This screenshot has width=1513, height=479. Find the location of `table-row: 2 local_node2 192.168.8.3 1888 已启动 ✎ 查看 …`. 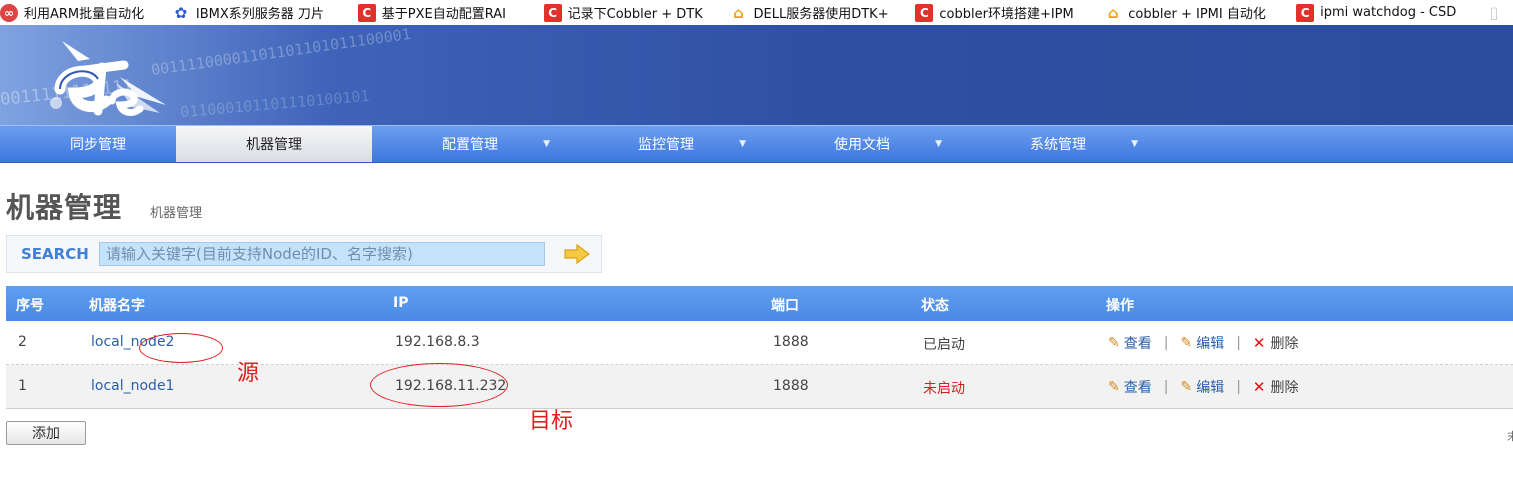

table-row: 2 local_node2 192.168.8.3 1888 已启动 ✎ 查看 … is located at coordinates (759, 343).